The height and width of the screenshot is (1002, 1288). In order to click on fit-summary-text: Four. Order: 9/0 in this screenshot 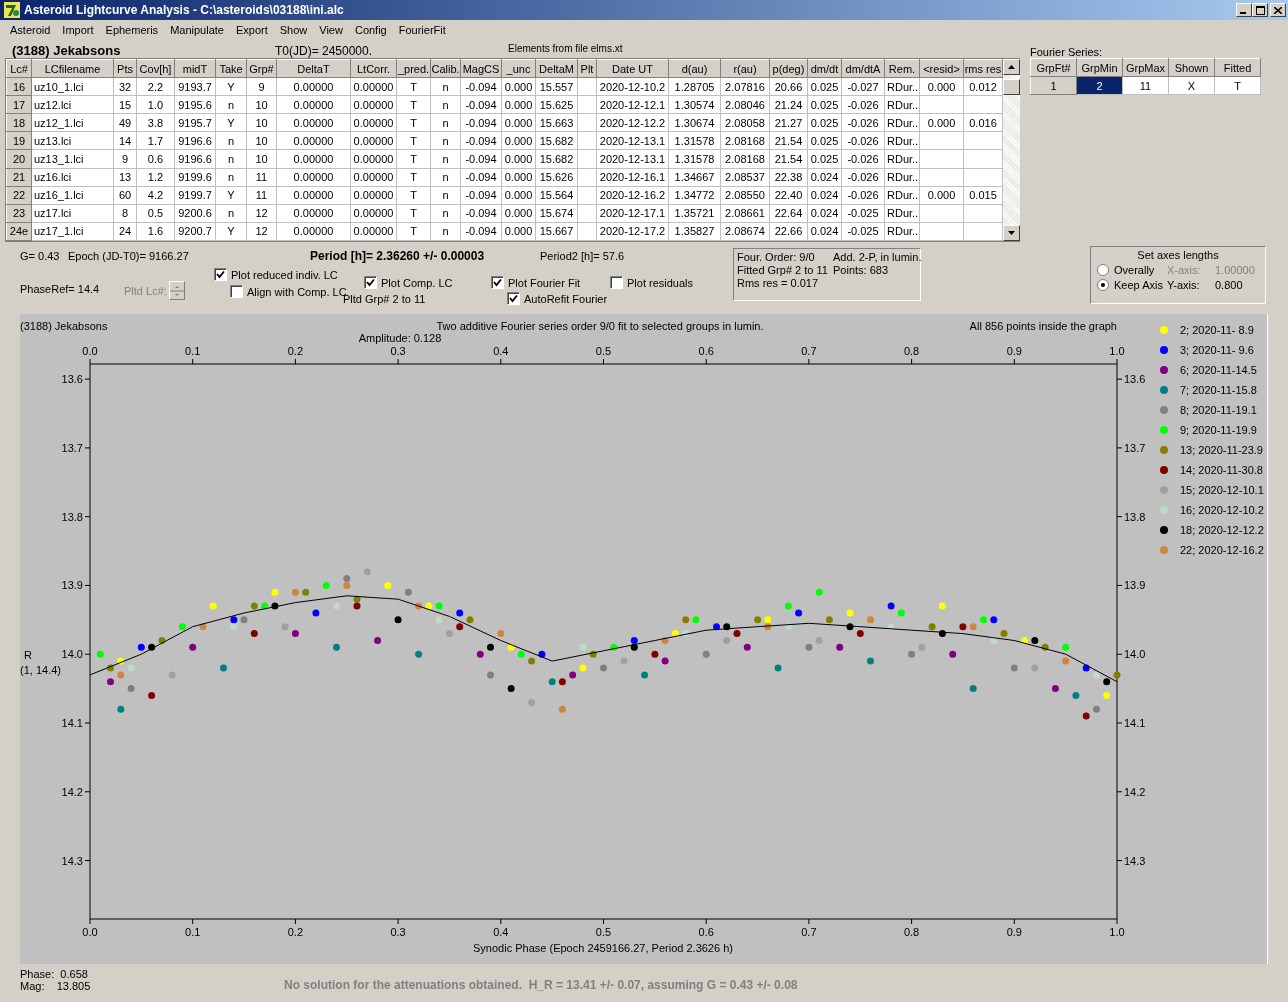, I will do `click(776, 257)`.